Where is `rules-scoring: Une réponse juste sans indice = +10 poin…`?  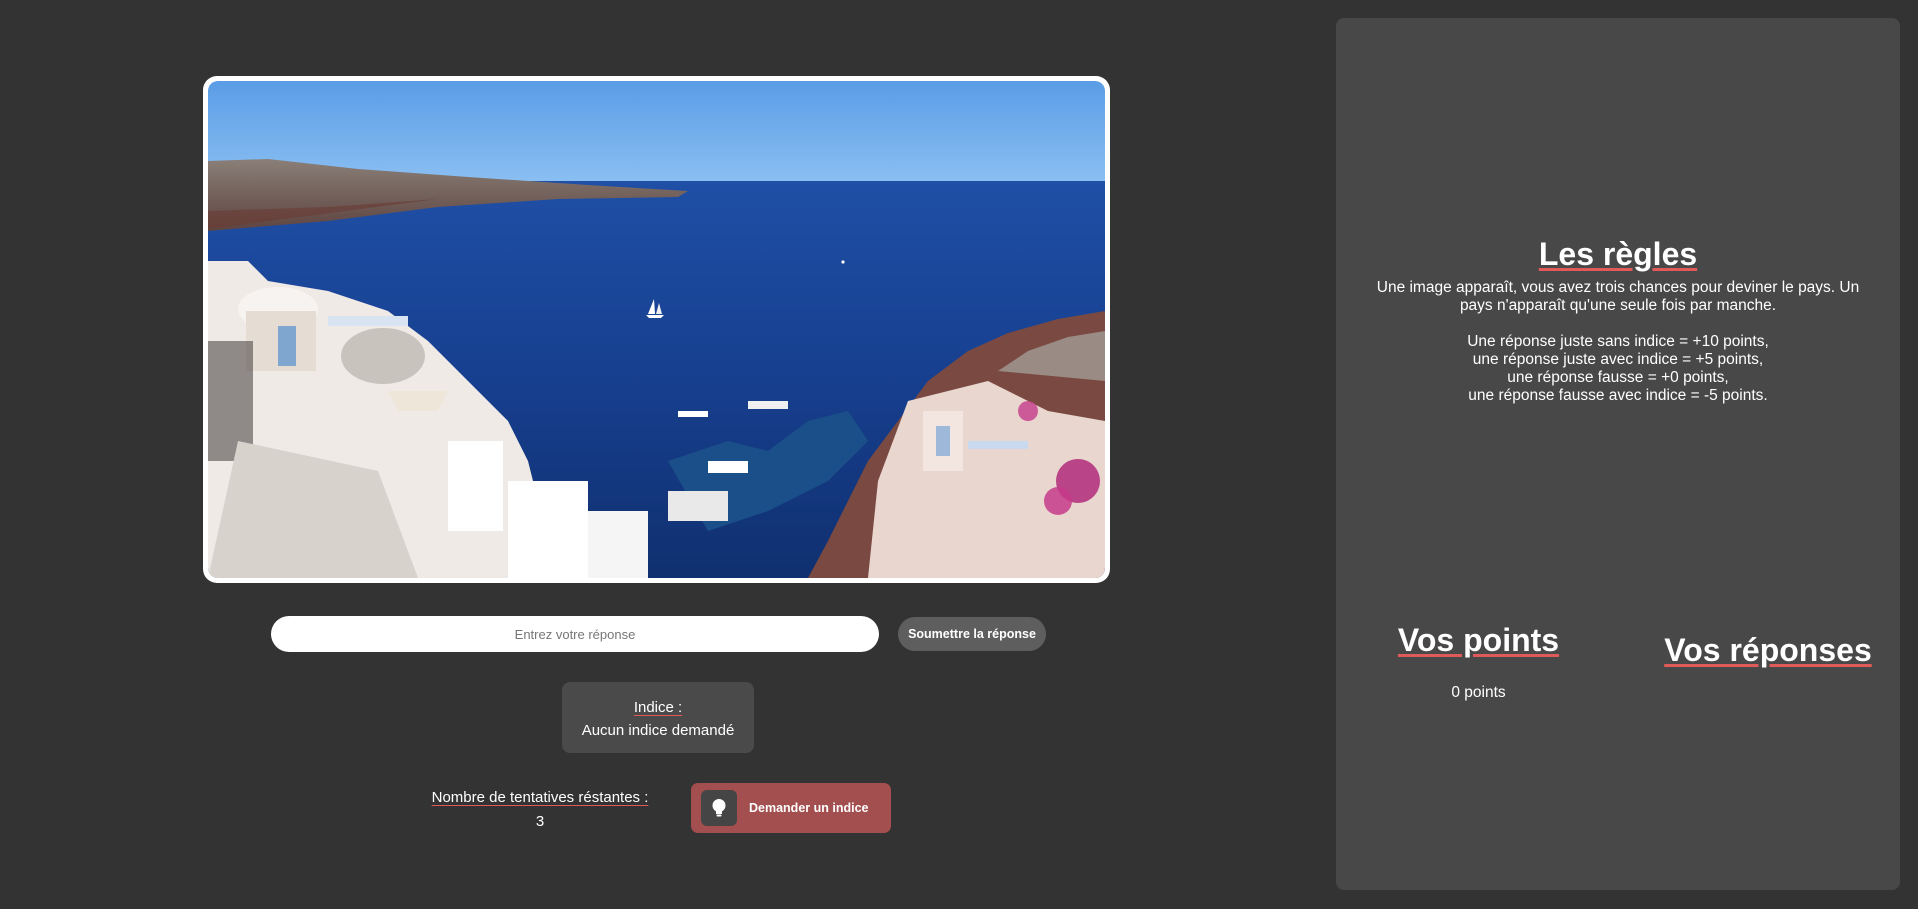
rules-scoring: Une réponse juste sans indice = +10 poin… is located at coordinates (1618, 369).